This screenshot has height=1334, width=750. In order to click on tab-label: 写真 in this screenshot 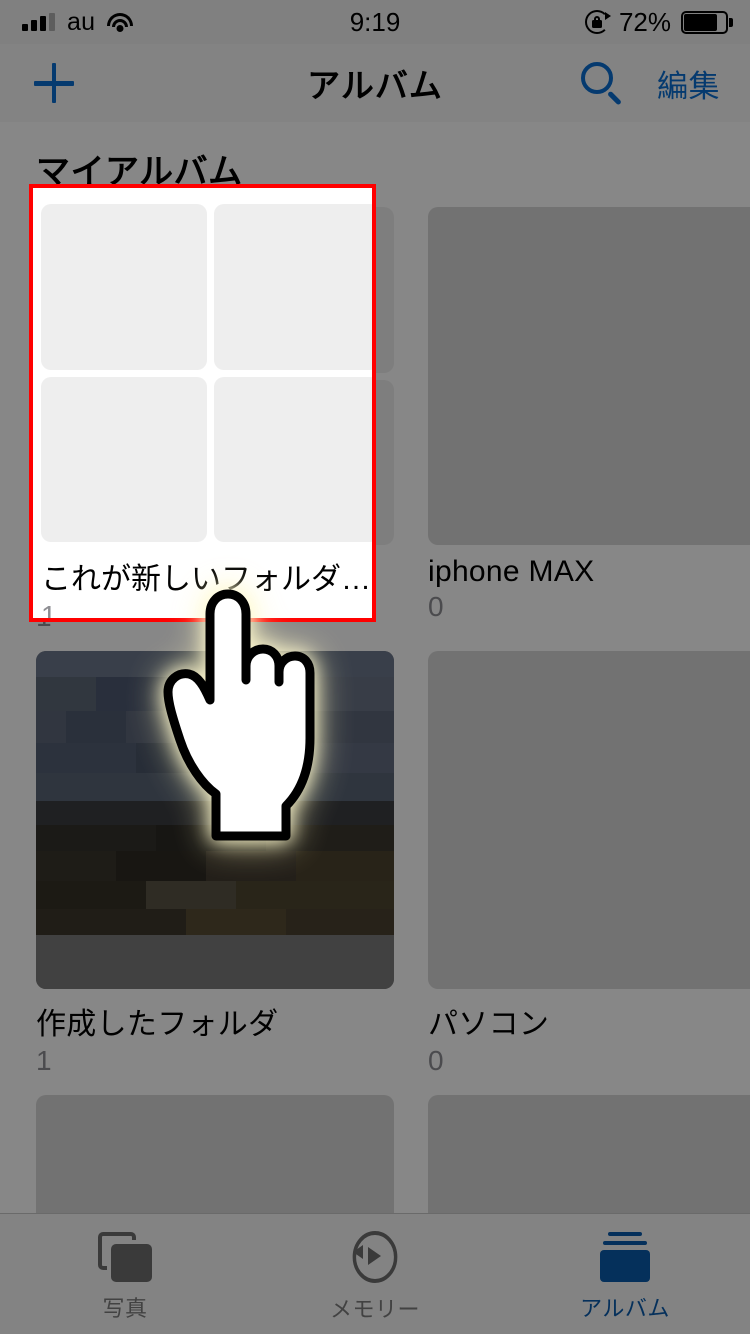, I will do `click(125, 1308)`.